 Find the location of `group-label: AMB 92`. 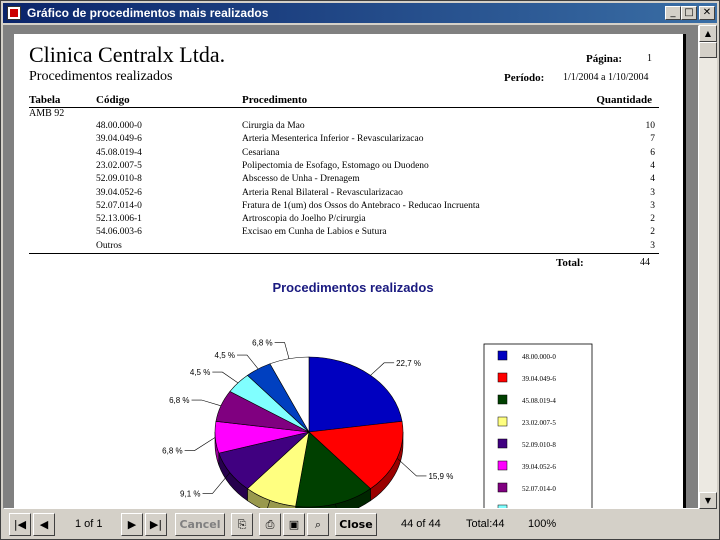

group-label: AMB 92 is located at coordinates (47, 113).